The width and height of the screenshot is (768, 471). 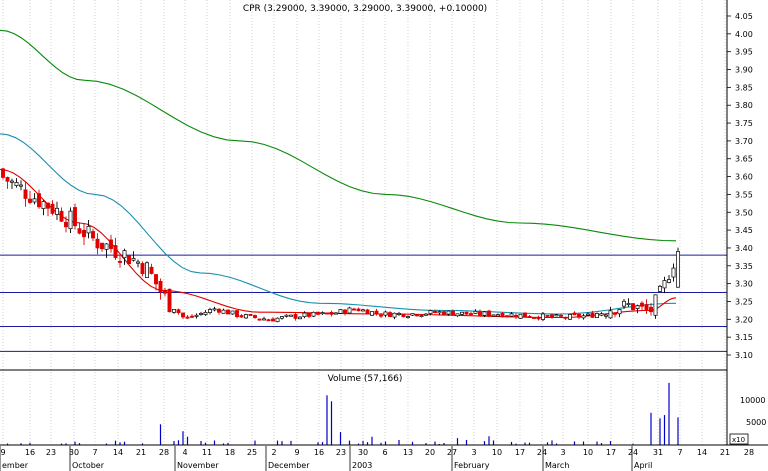 I want to click on month-label: October, so click(x=88, y=465).